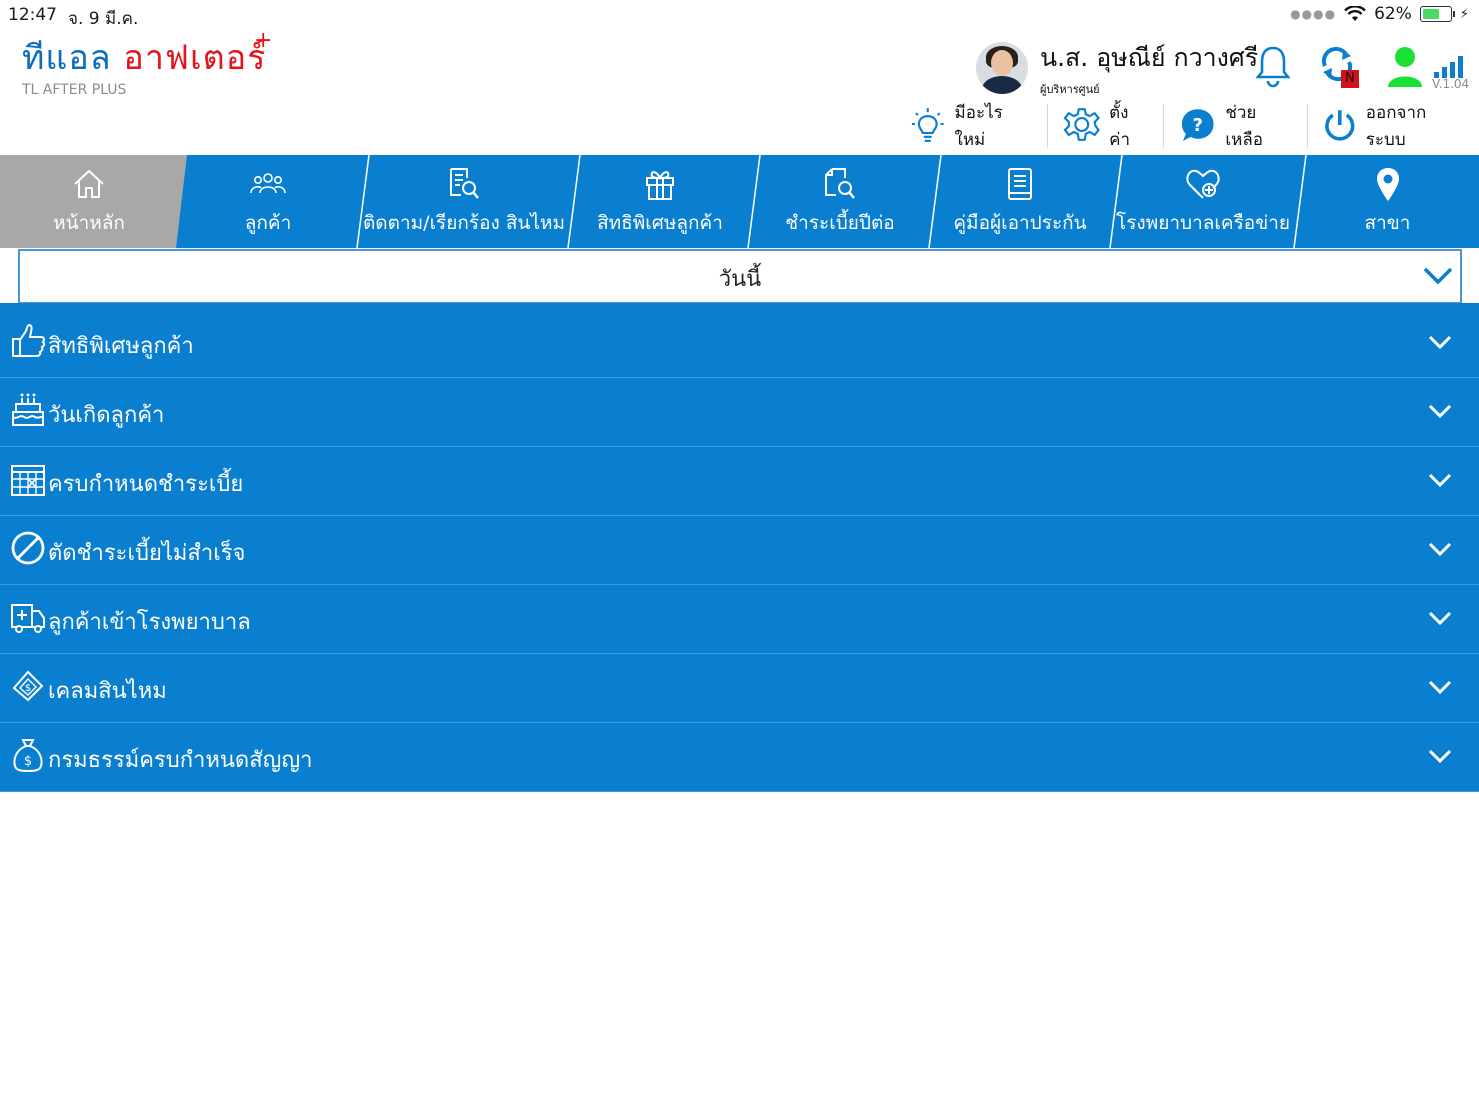  Describe the element at coordinates (180, 760) in the screenshot. I see `section-label: กรมธรรม์ครบกำหนดสัญญา` at that location.